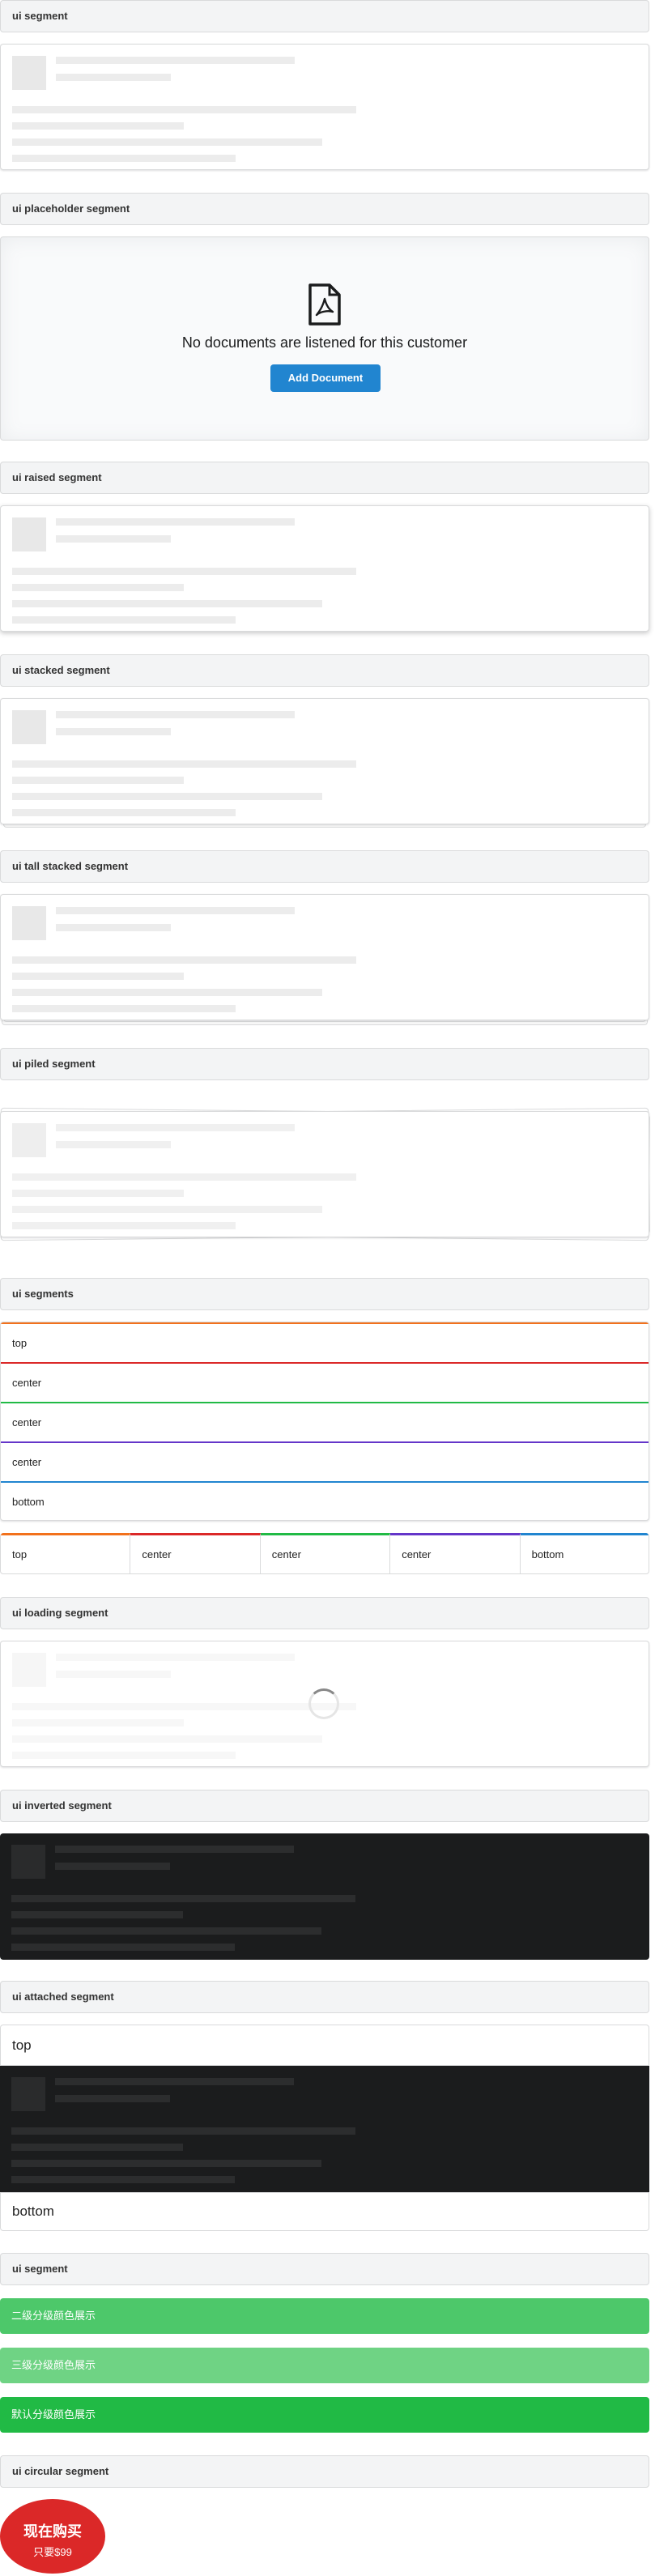  What do you see at coordinates (324, 2365) in the screenshot?
I see `color-segment: 三级分级颜色展示` at bounding box center [324, 2365].